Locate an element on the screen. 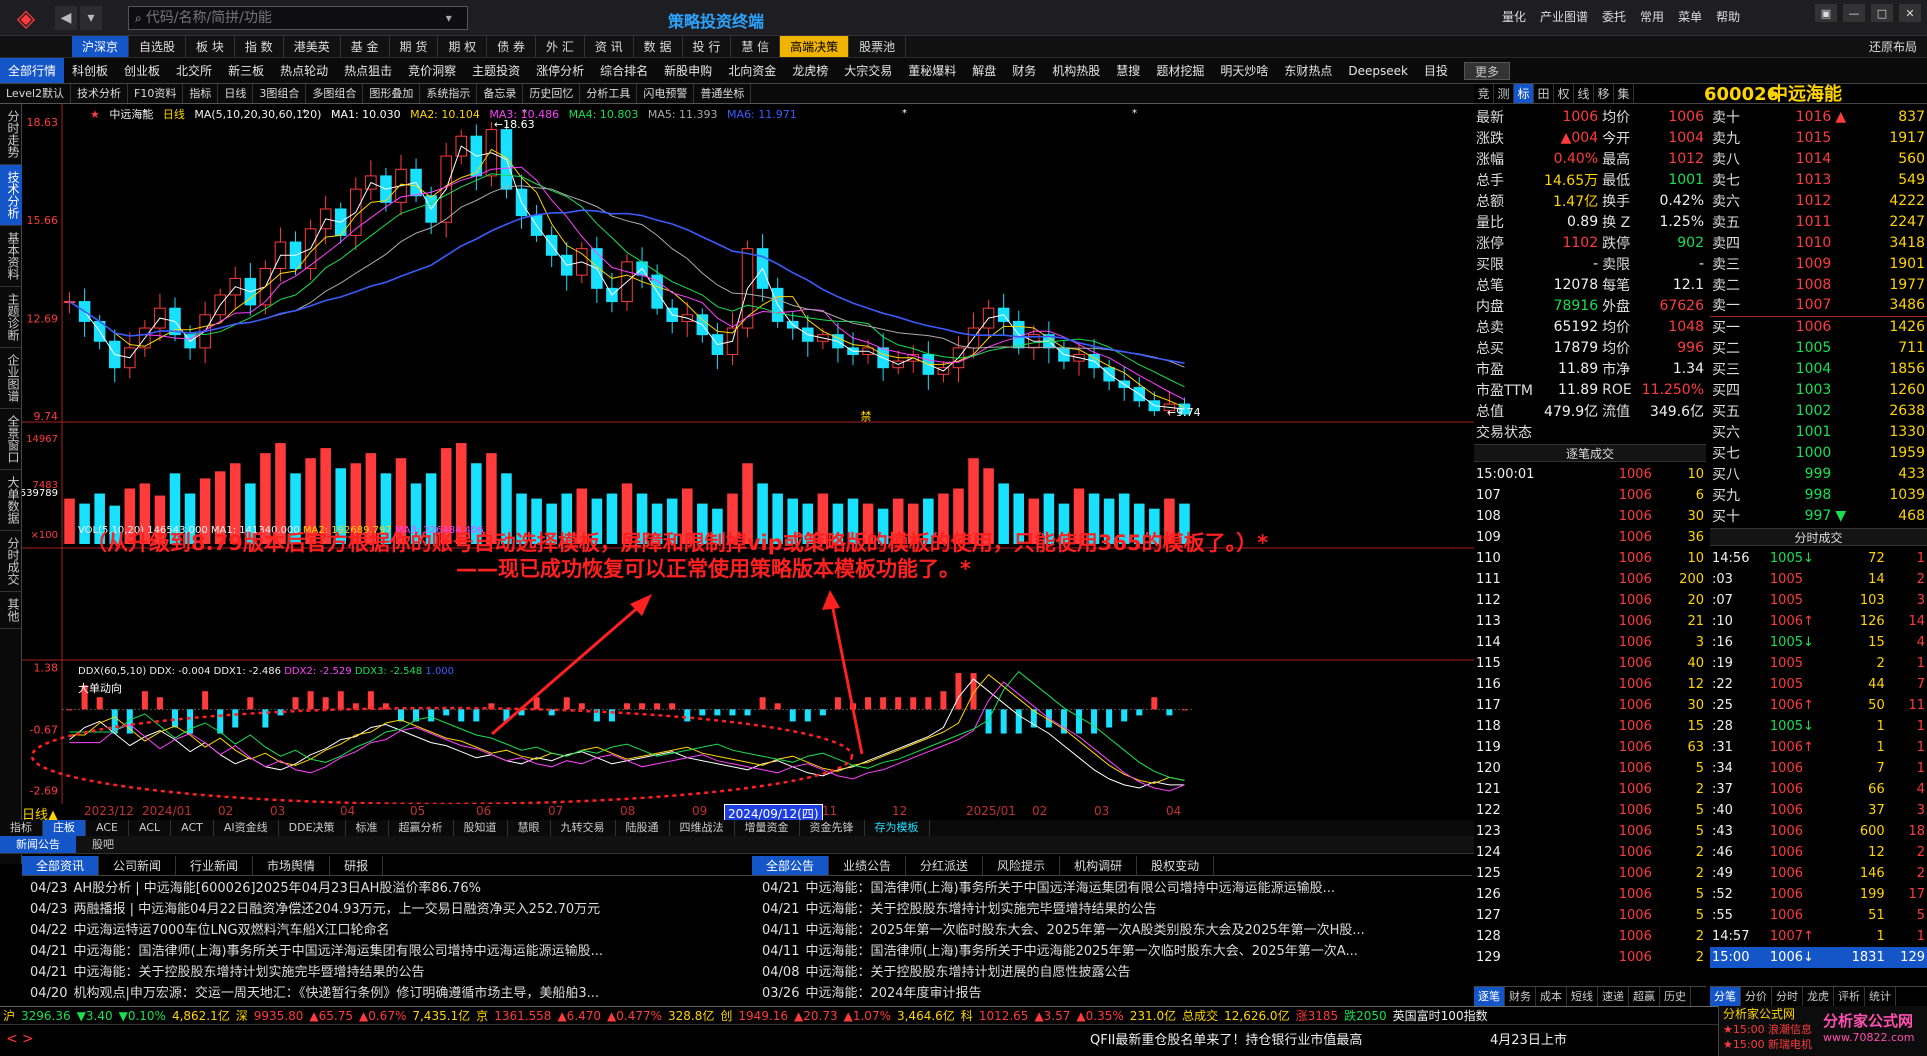 The width and height of the screenshot is (1927, 1056). quote-panel-tab: 竞 is located at coordinates (1484, 93).